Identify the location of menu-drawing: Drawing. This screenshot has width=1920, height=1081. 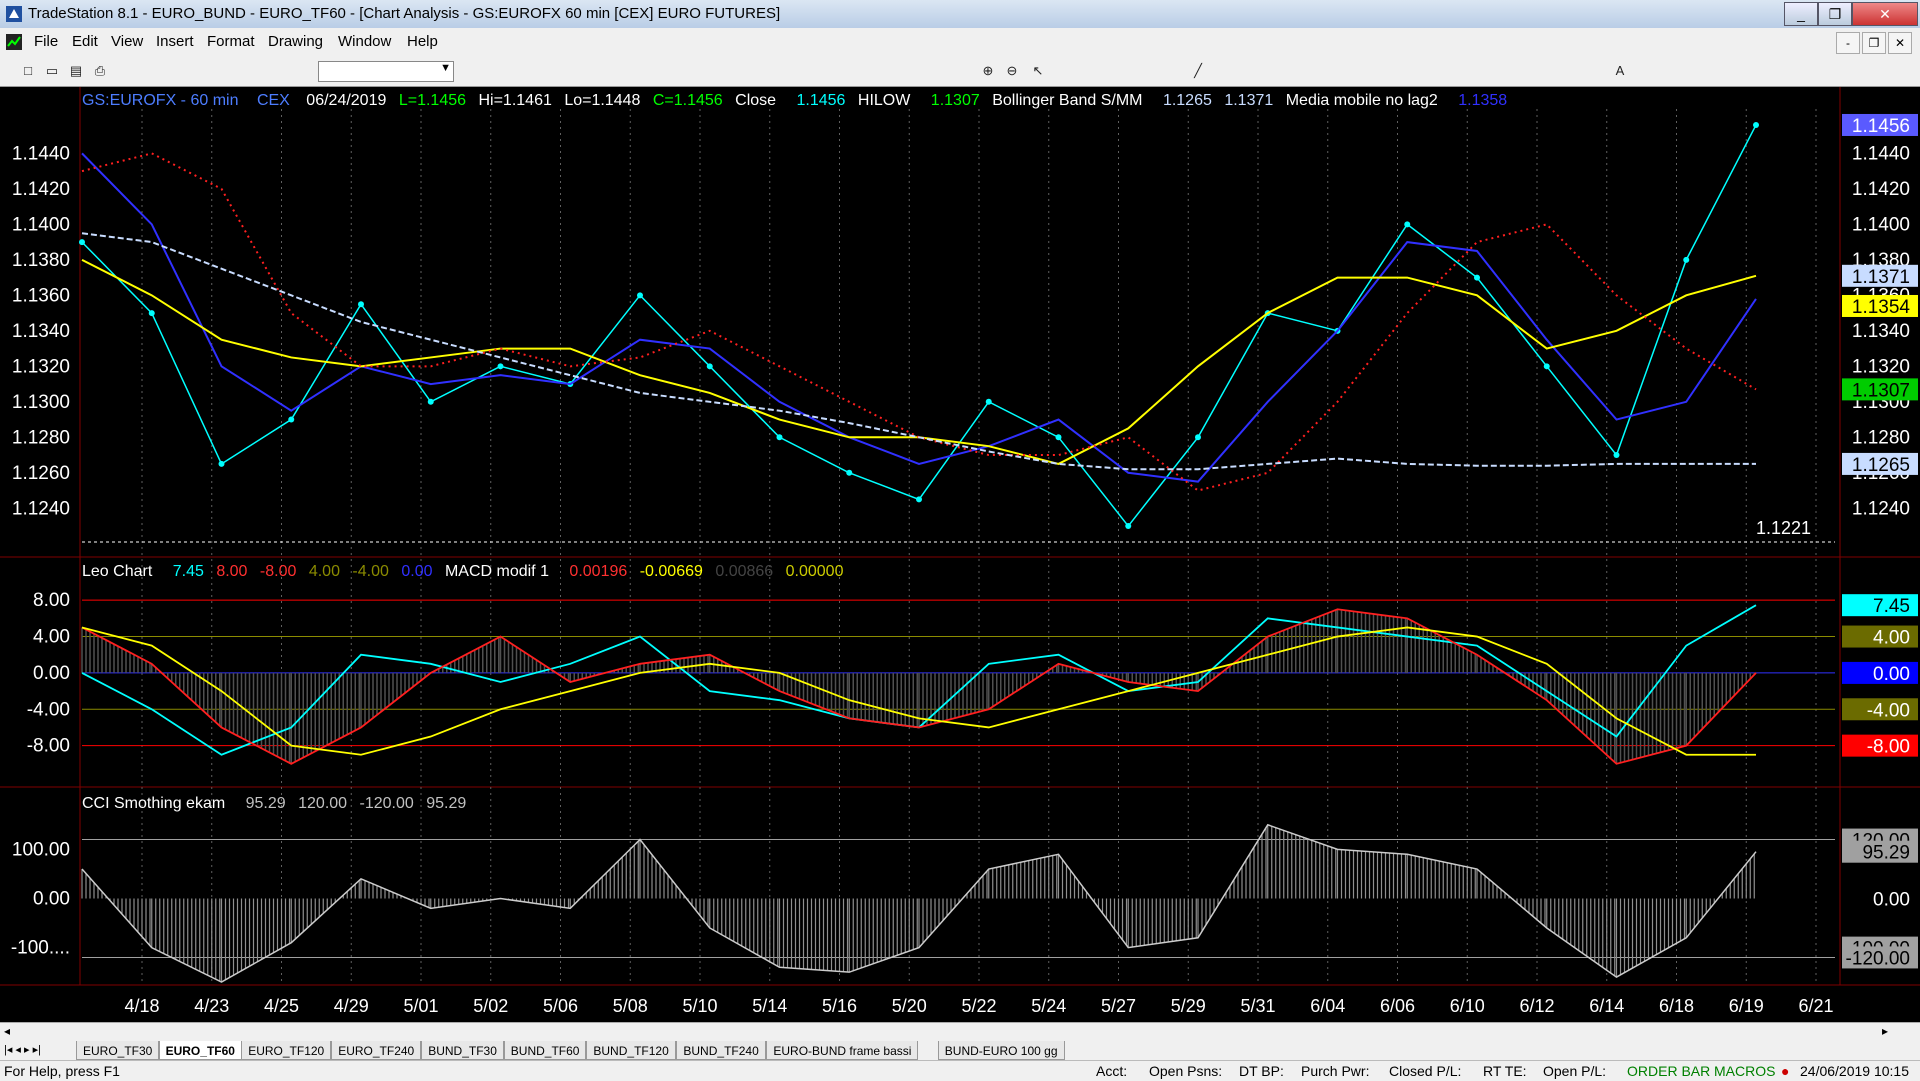
(295, 42).